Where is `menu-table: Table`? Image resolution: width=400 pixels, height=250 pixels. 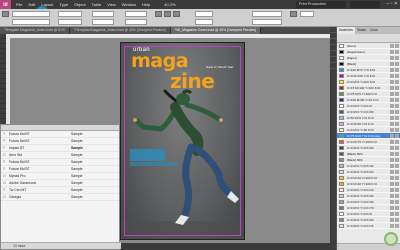
menu-table: Table is located at coordinates (97, 4).